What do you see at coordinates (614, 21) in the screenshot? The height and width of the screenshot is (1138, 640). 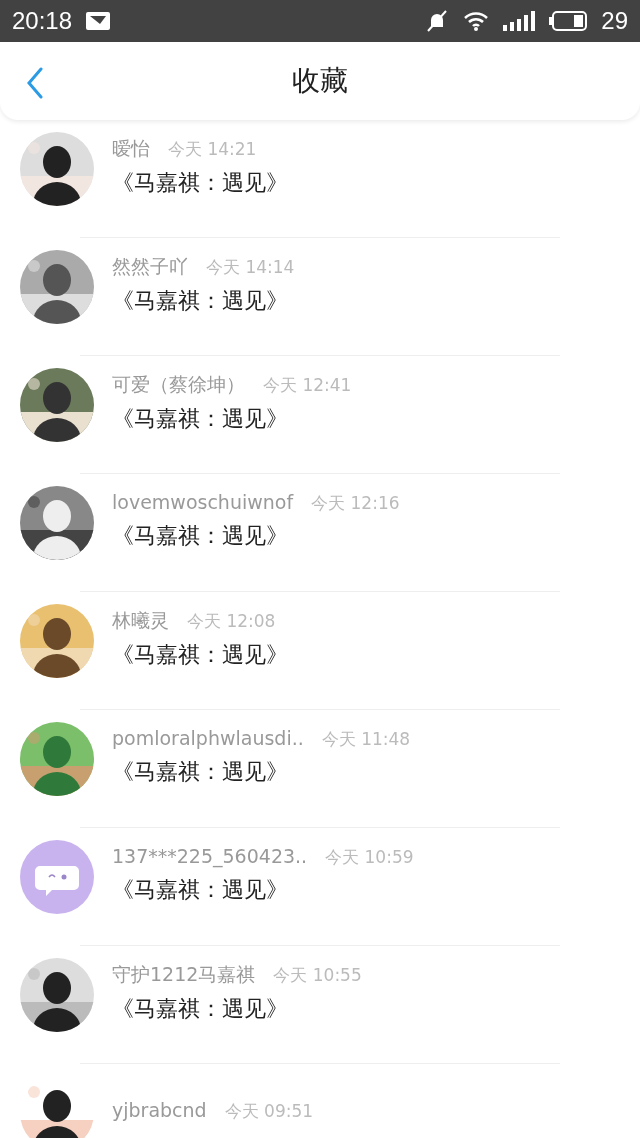 I see `battery-level: 29` at bounding box center [614, 21].